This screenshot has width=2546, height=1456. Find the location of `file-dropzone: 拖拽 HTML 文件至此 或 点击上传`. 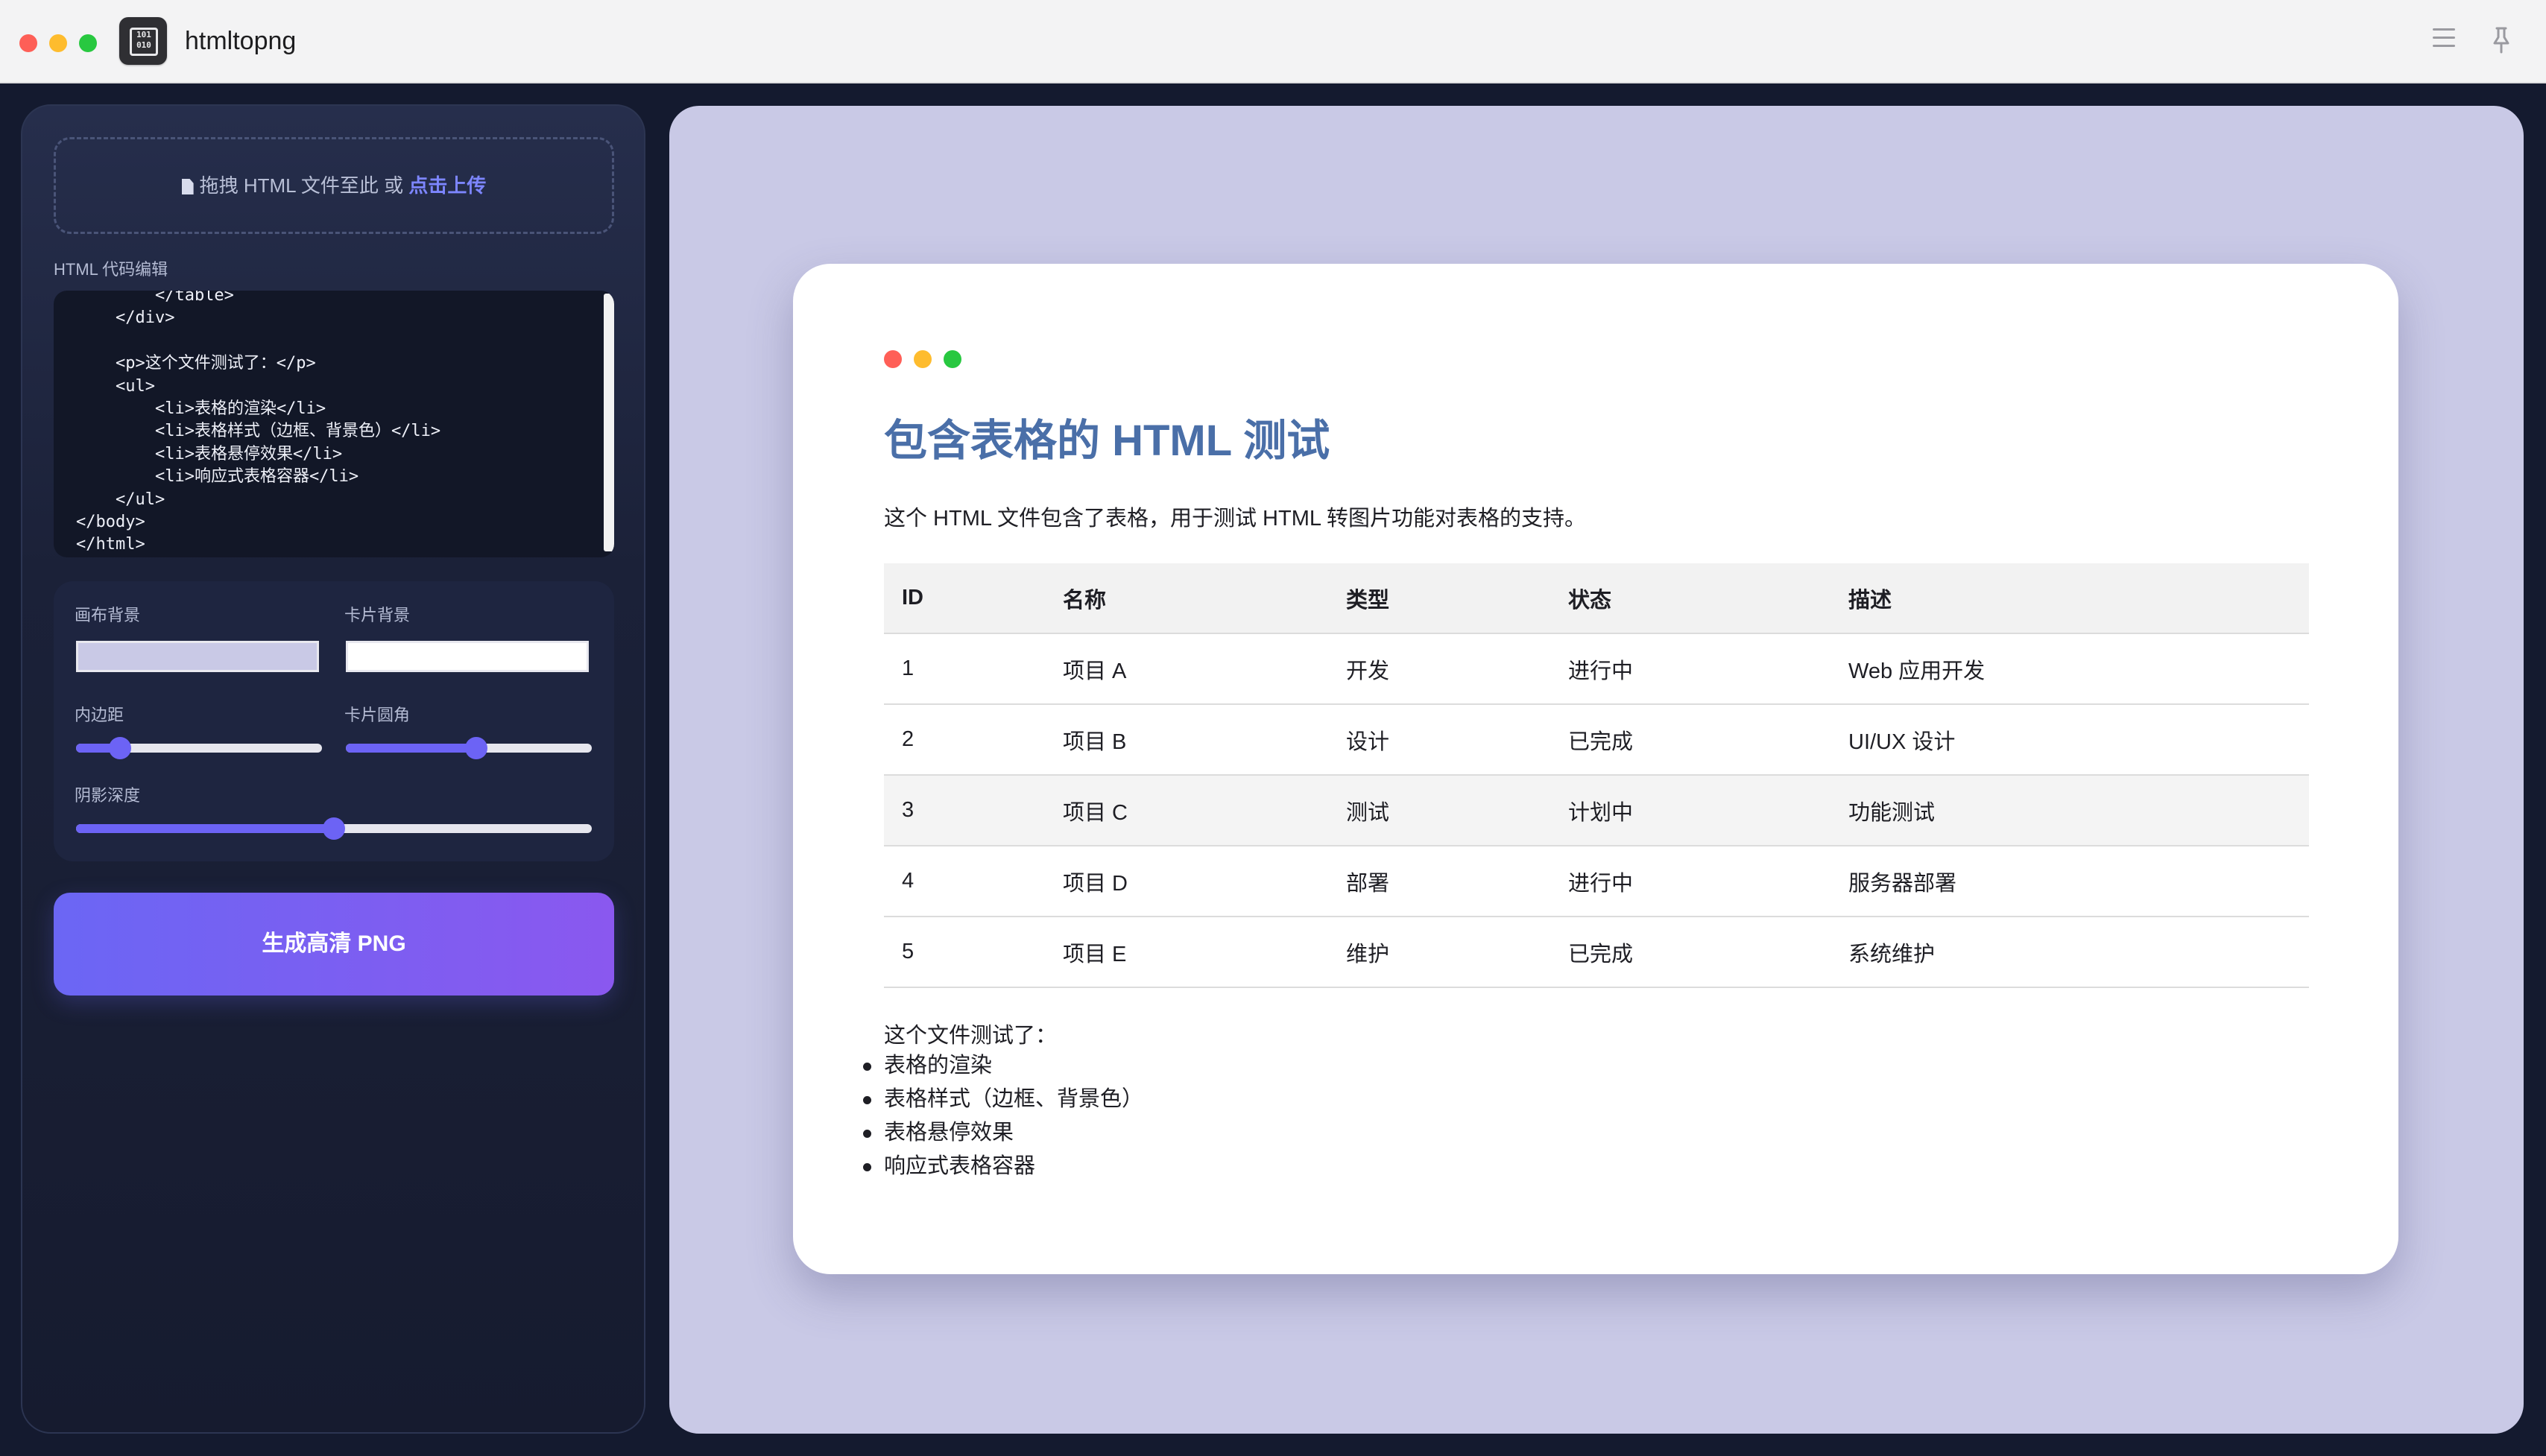

file-dropzone: 拖拽 HTML 文件至此 或 点击上传 is located at coordinates (334, 185).